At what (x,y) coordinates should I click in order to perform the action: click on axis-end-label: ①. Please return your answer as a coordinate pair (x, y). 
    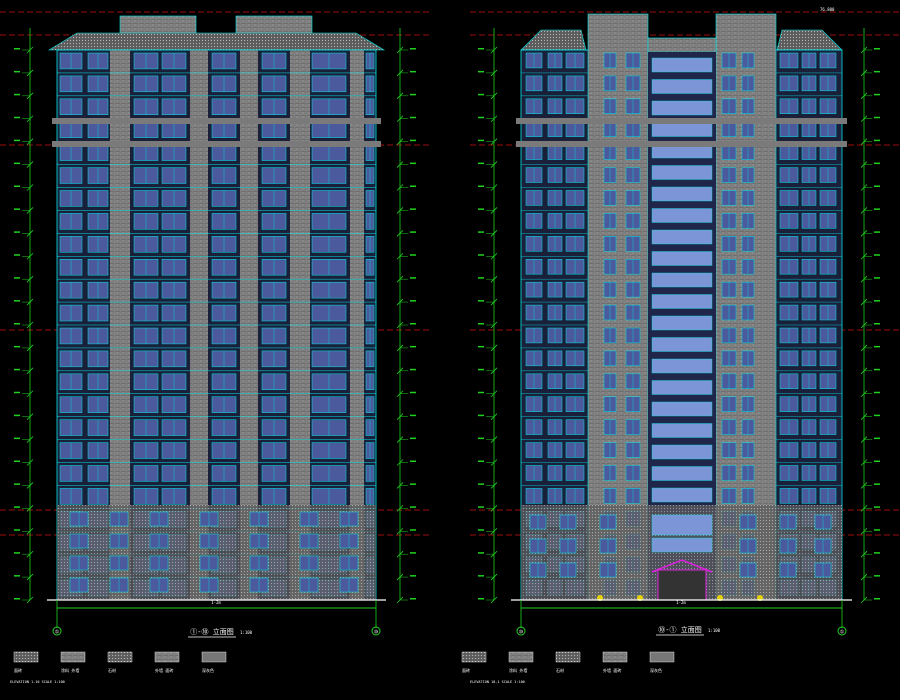
    Looking at the image, I should click on (842, 633).